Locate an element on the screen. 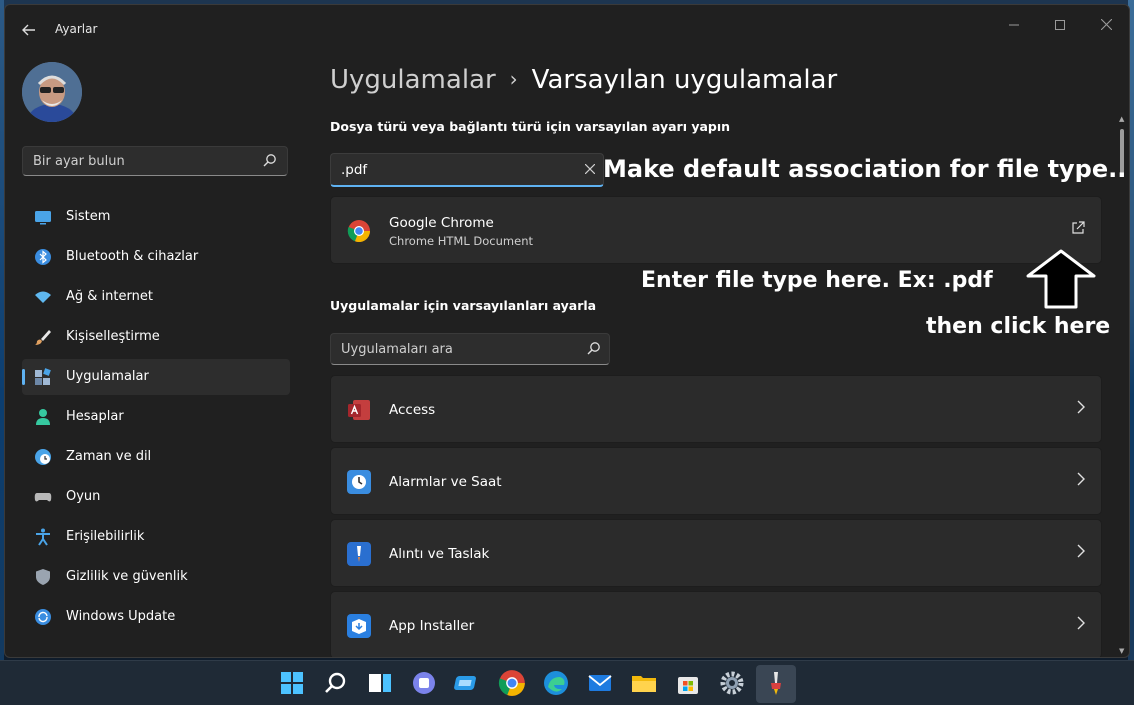 The image size is (1134, 705). minimize-button is located at coordinates (1014, 26).